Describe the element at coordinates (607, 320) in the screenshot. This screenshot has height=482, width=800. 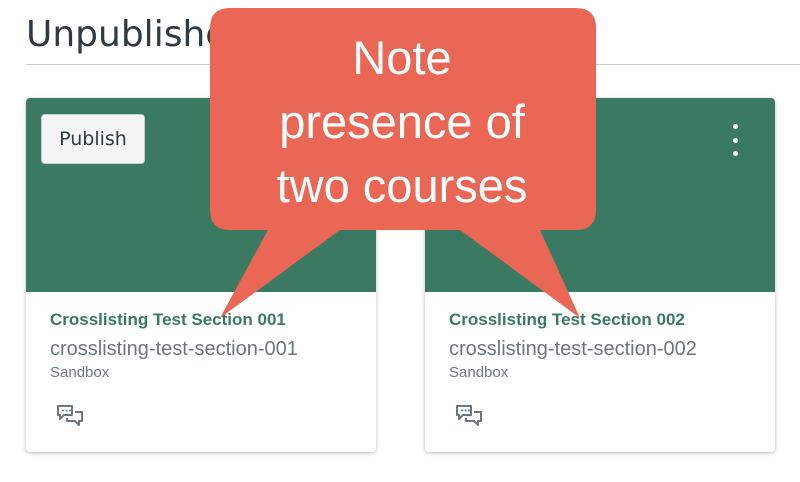
I see `course-name-link: Crosslisting Test Section 002` at that location.